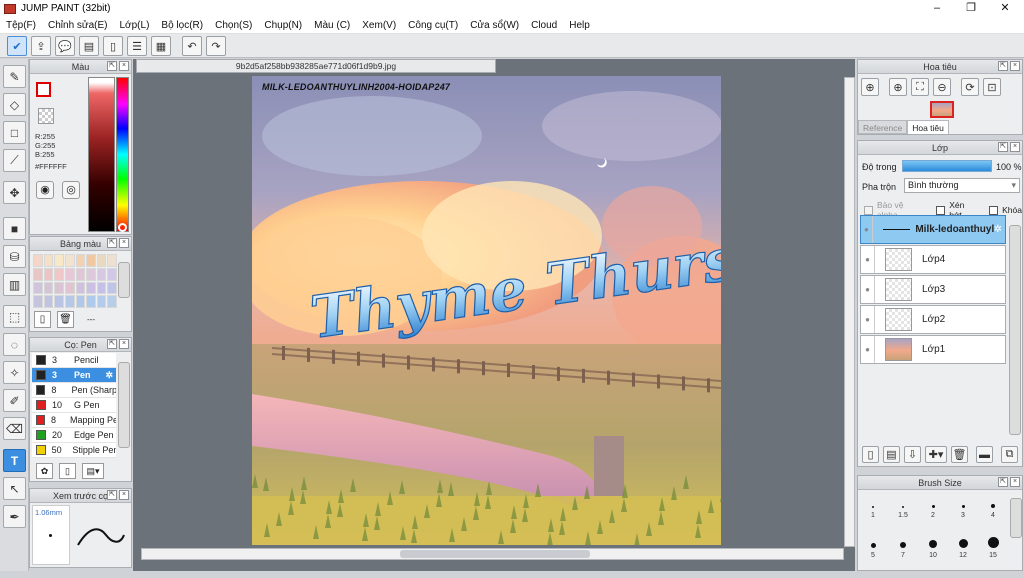 Image resolution: width=1024 pixels, height=578 pixels. I want to click on minimize-button: –, so click(937, 8).